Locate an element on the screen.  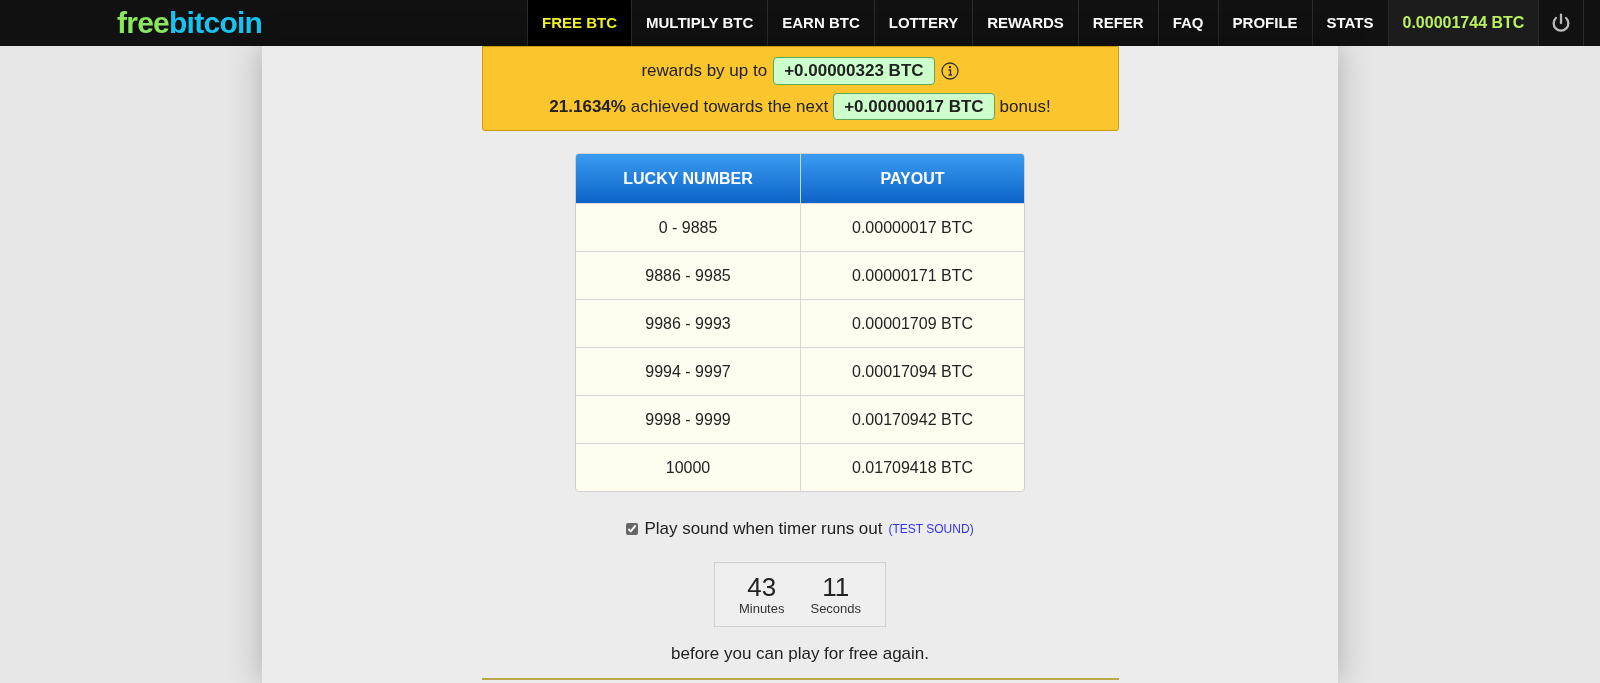
table-cell-text: 9986 - 9993 is located at coordinates (688, 323).